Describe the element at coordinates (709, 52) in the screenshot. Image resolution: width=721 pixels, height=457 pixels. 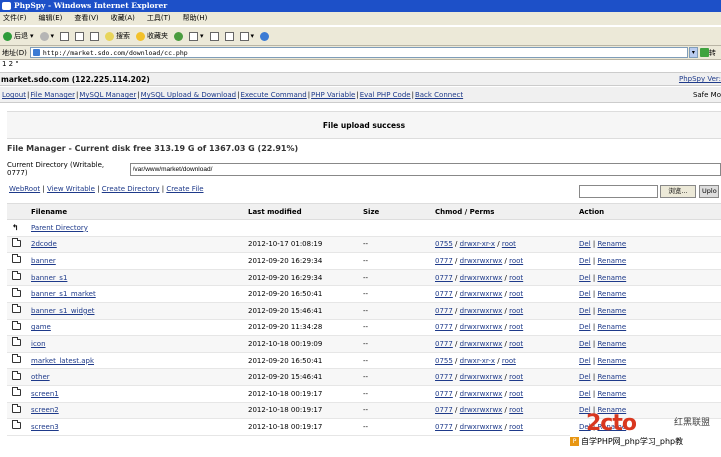
I see `go-button: 转` at that location.